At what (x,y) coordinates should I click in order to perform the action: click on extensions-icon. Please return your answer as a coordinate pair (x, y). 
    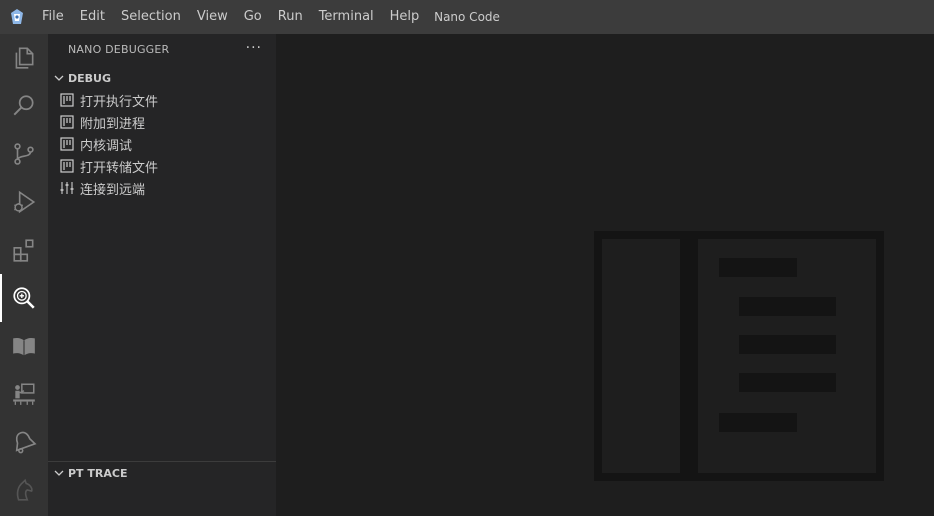
    Looking at the image, I should click on (23, 250).